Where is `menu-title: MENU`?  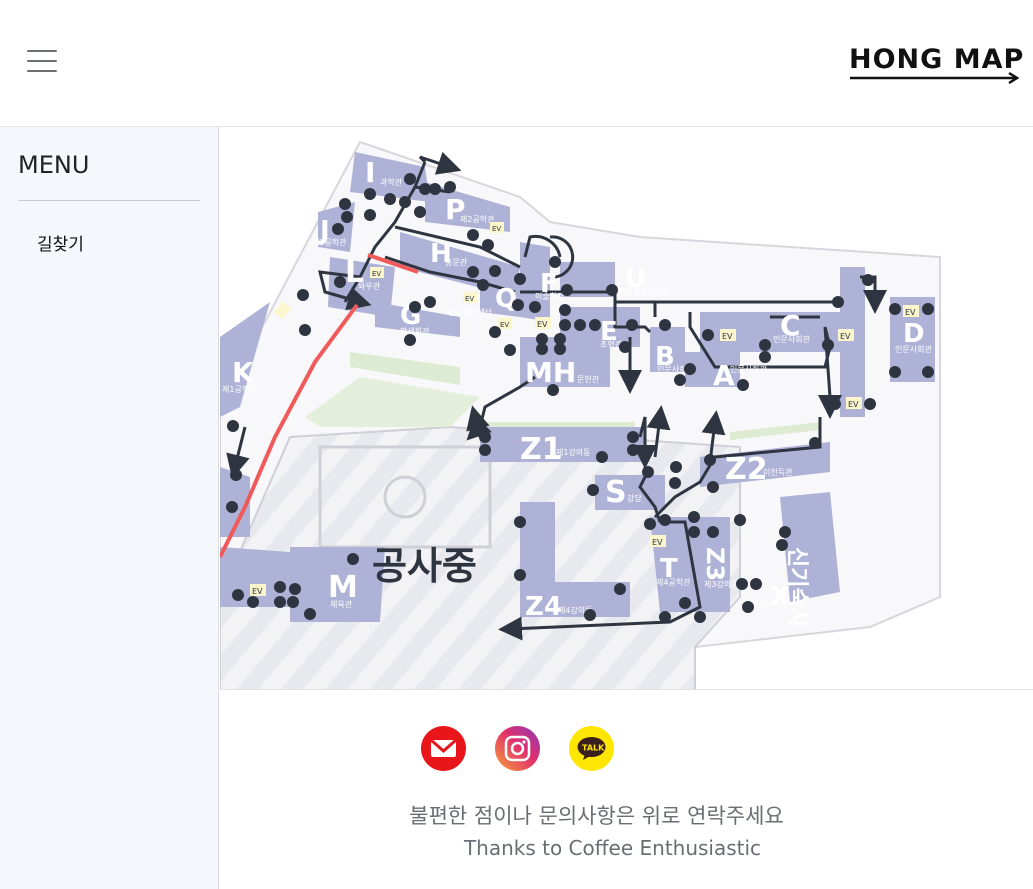 menu-title: MENU is located at coordinates (54, 165).